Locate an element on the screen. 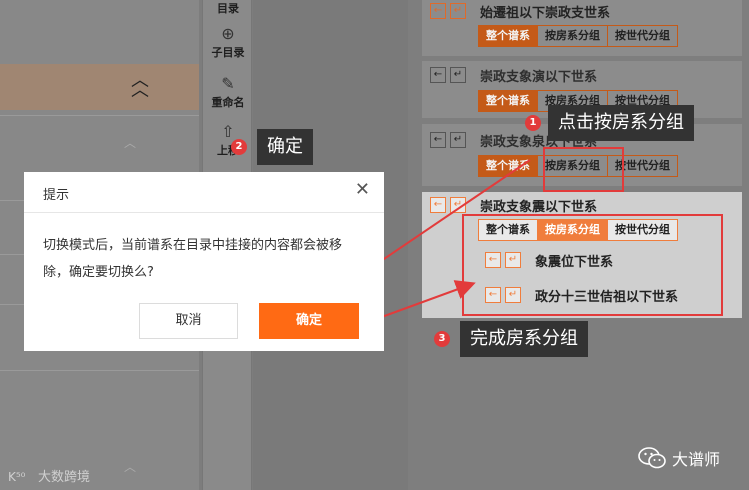  brand-watermark: 大谱师 is located at coordinates (679, 458).